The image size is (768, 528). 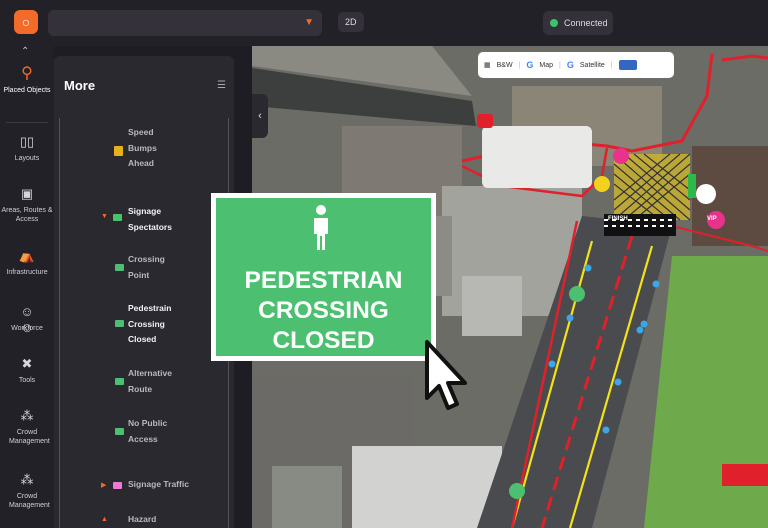 I want to click on rail-item-placed-objects: ⚲ Placed Objects, so click(x=27, y=80).